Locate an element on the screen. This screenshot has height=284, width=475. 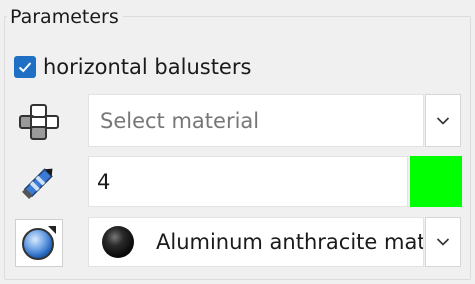
horizontal-balusters-checkbox is located at coordinates (25, 67).